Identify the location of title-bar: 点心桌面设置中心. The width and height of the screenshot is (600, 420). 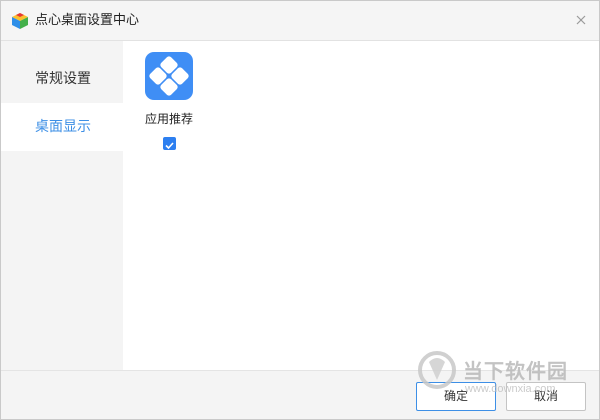
(300, 21).